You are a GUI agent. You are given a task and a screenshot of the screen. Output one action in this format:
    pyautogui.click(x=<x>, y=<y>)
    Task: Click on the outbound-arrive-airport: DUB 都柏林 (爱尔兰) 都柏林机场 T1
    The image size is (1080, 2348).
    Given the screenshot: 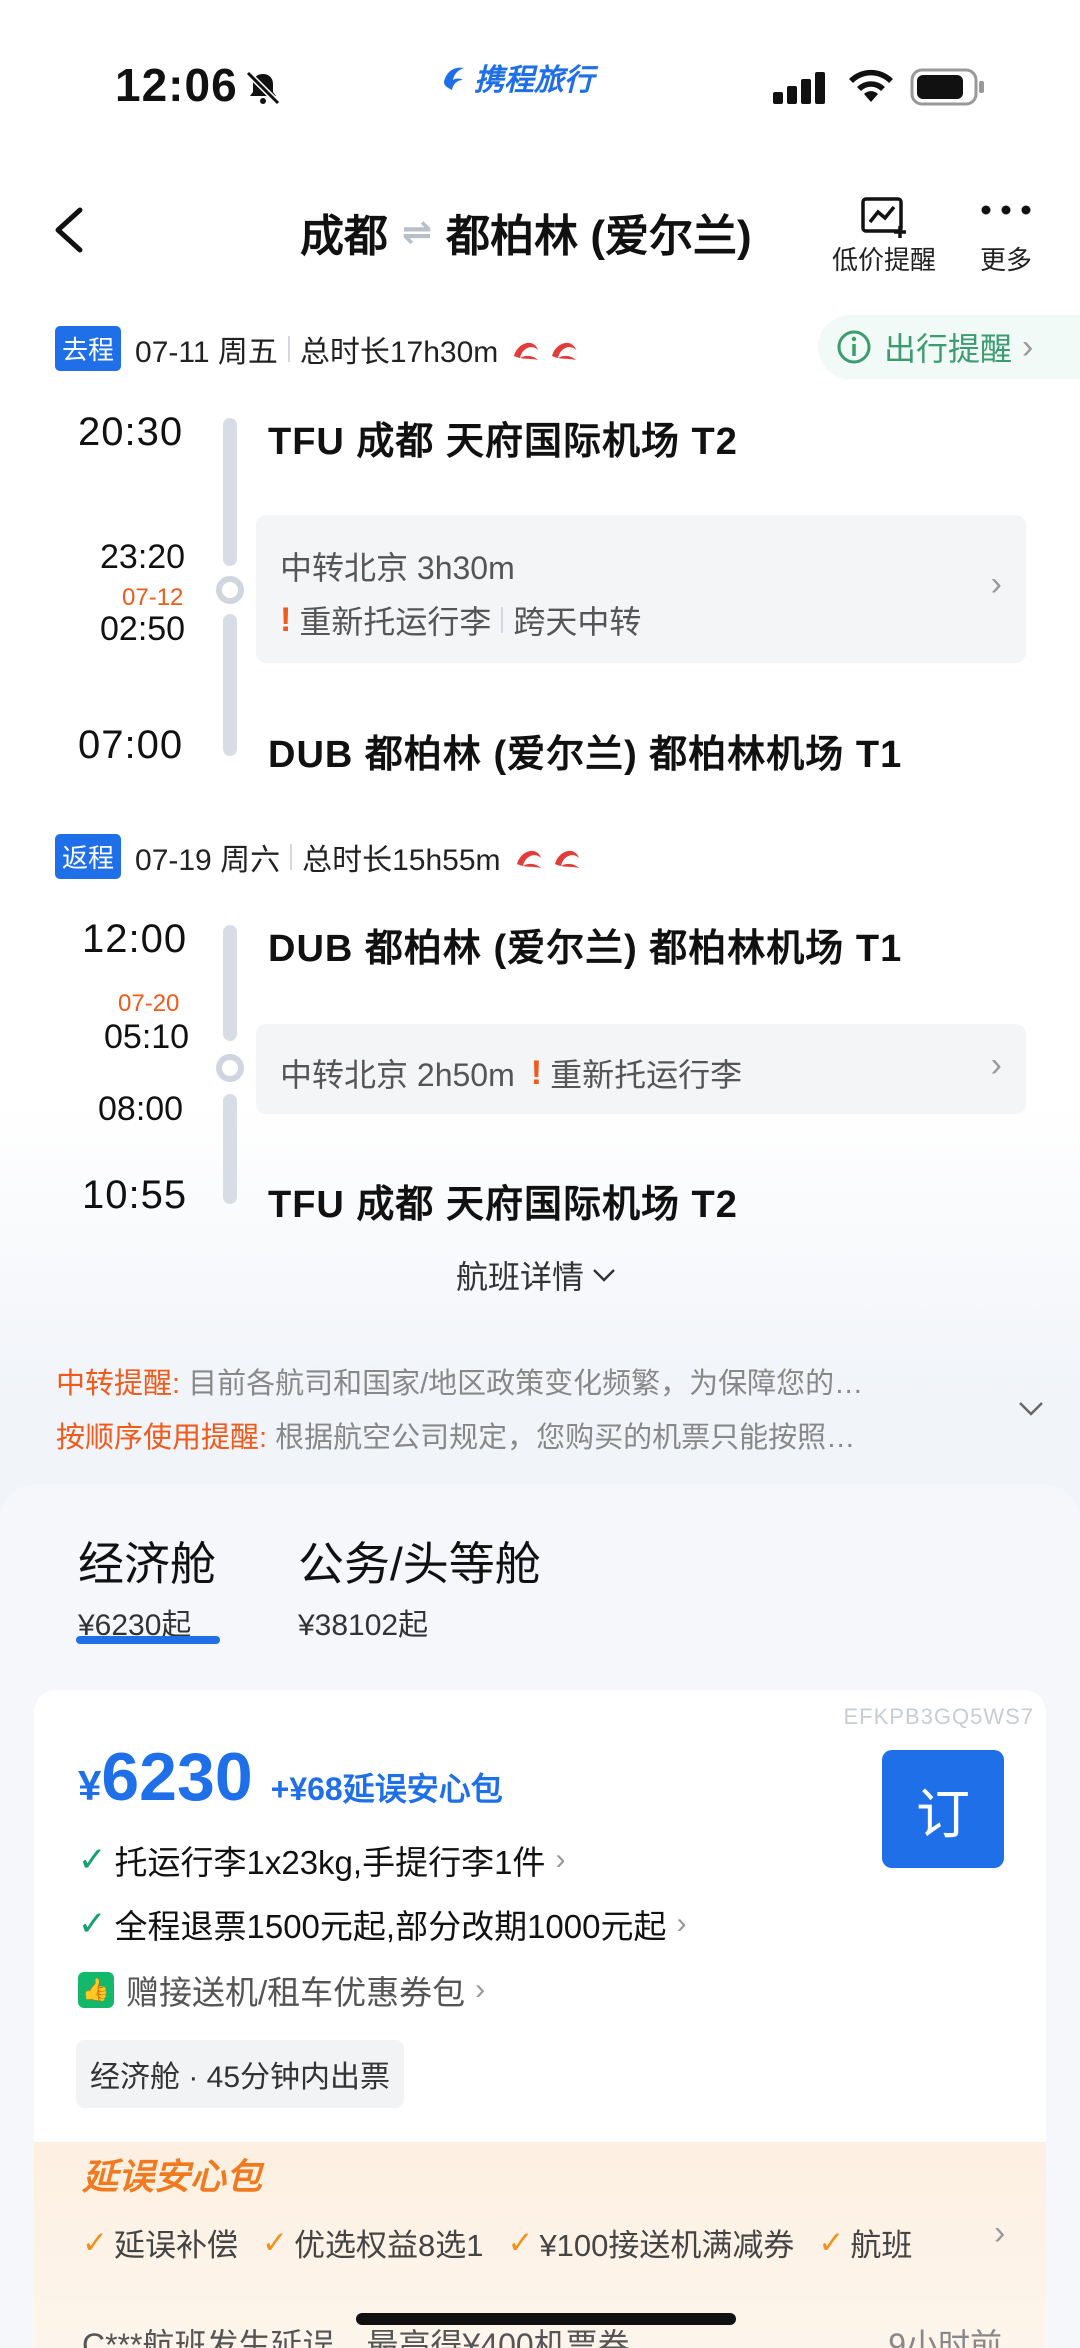 What is the action you would take?
    pyautogui.click(x=585, y=755)
    